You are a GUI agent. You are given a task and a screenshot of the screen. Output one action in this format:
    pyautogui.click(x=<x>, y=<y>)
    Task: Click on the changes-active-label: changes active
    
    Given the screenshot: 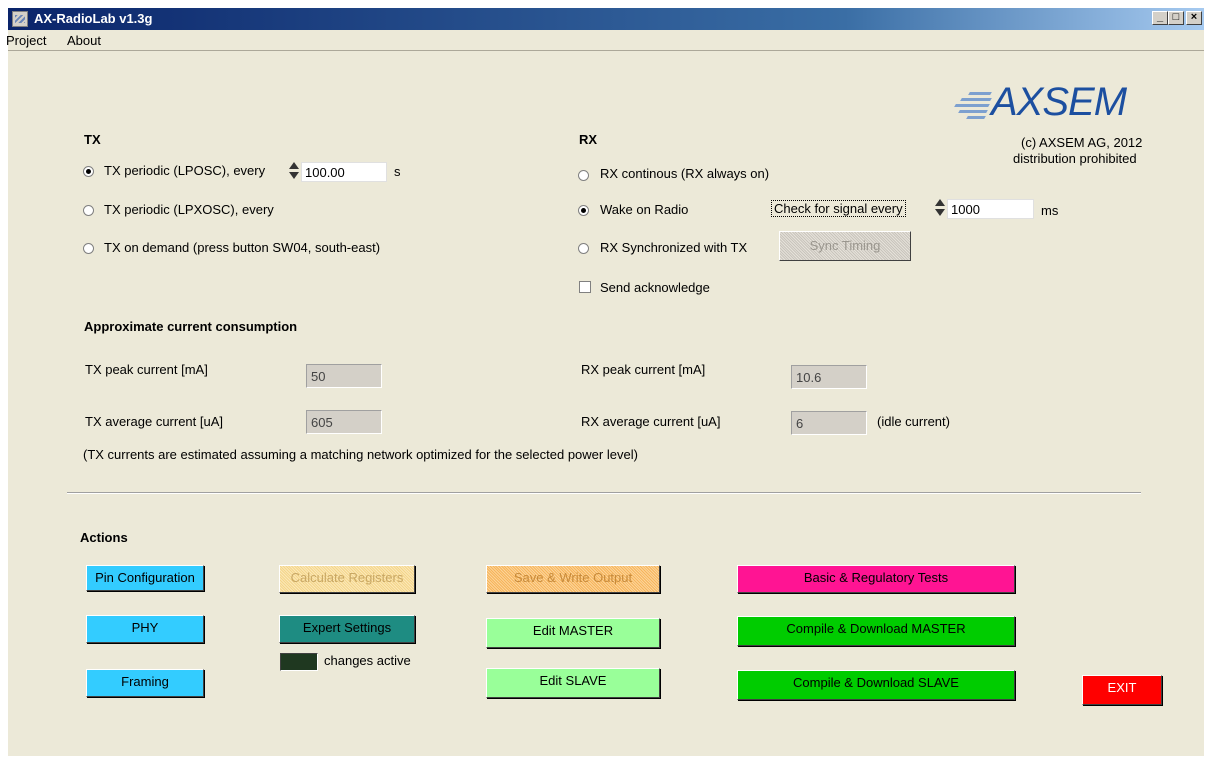 What is the action you would take?
    pyautogui.click(x=367, y=660)
    